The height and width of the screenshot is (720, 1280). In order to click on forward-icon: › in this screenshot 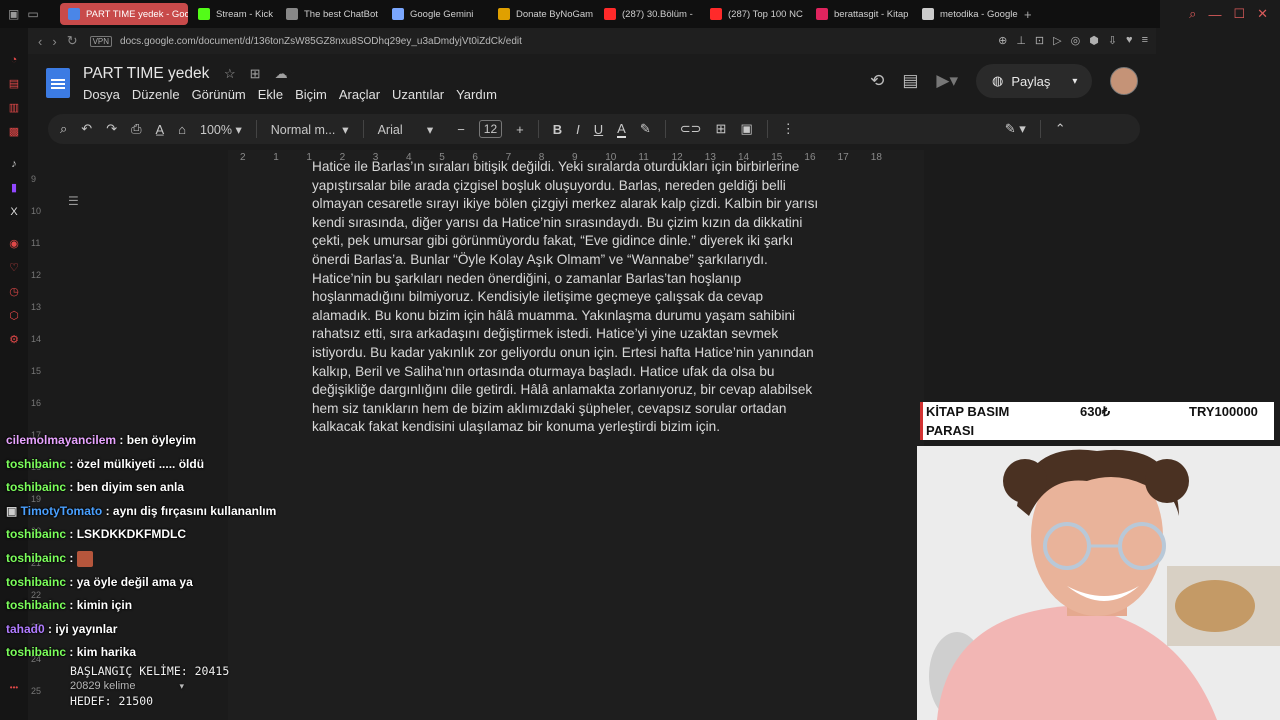, I will do `click(54, 41)`.